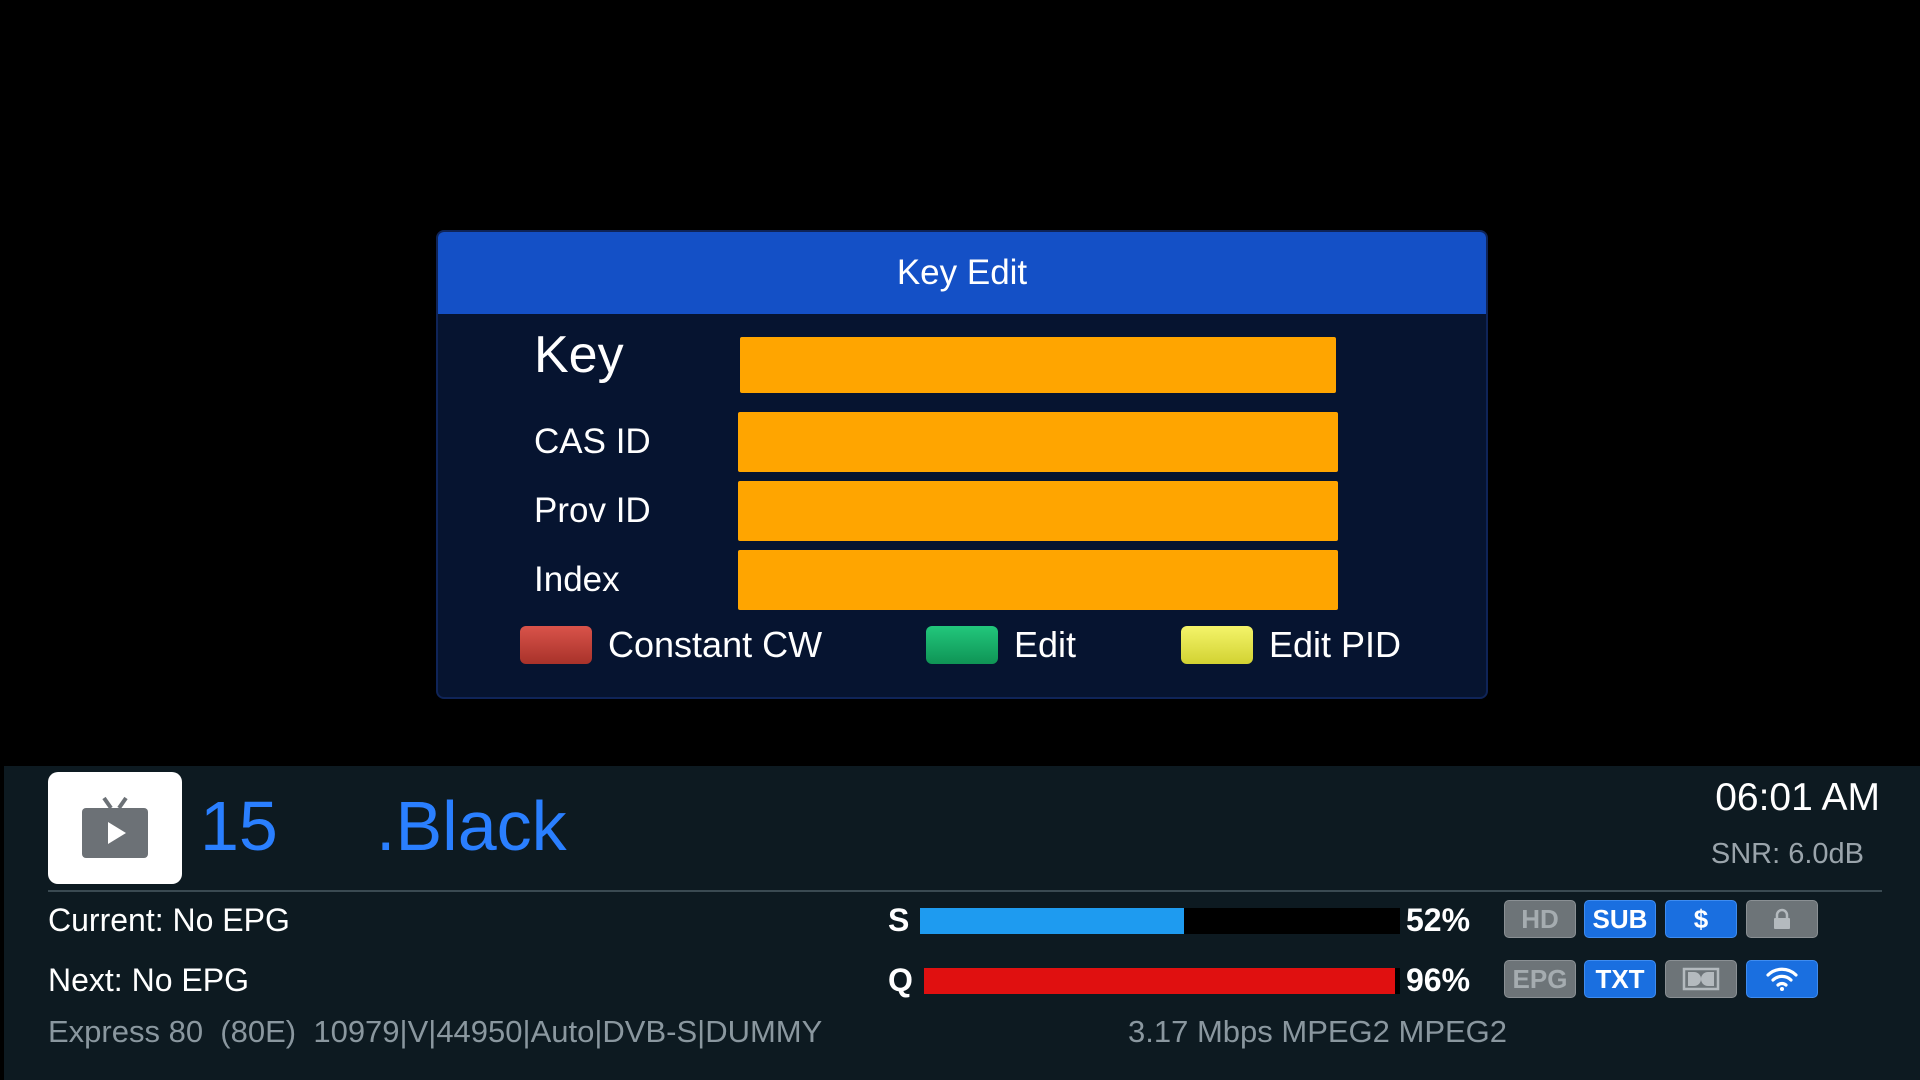 The image size is (1920, 1080). I want to click on stream-info: 3.17 Mbps MPEG2 MPEG2, so click(1318, 1031).